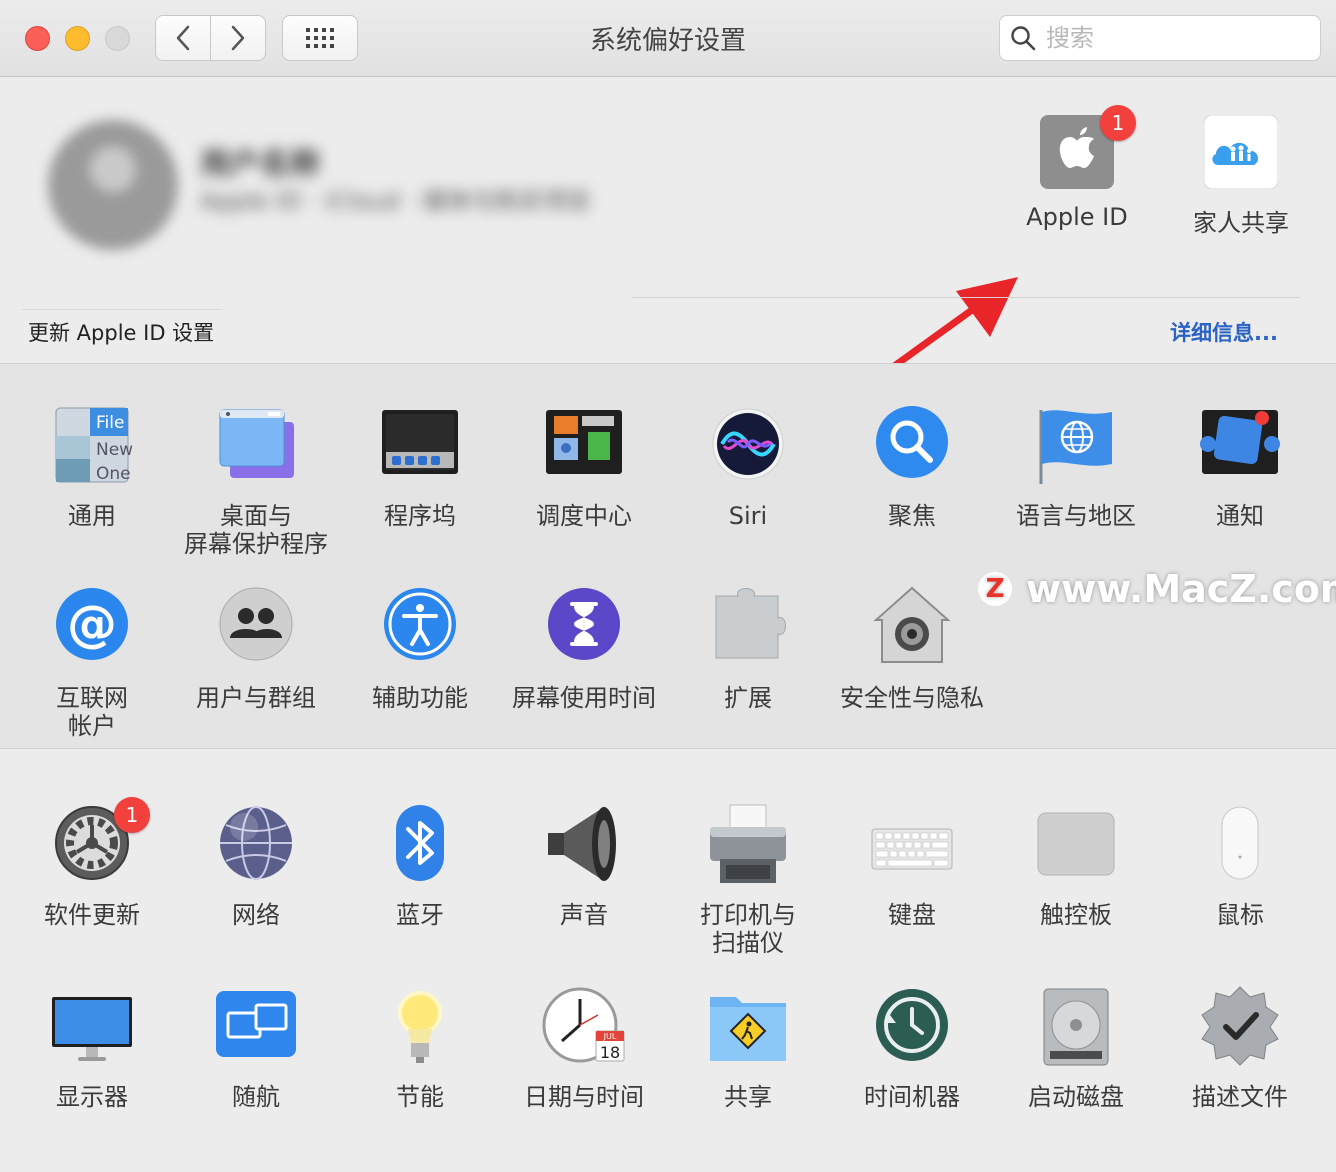 The image size is (1336, 1172). I want to click on watermark-text: www.MacZ.com, so click(1181, 589).